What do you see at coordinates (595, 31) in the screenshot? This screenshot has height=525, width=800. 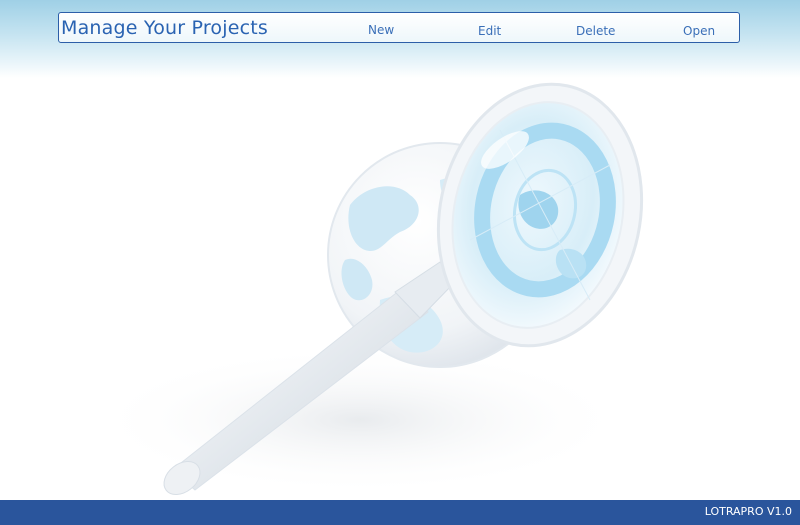 I see `delete-button: Delete` at bounding box center [595, 31].